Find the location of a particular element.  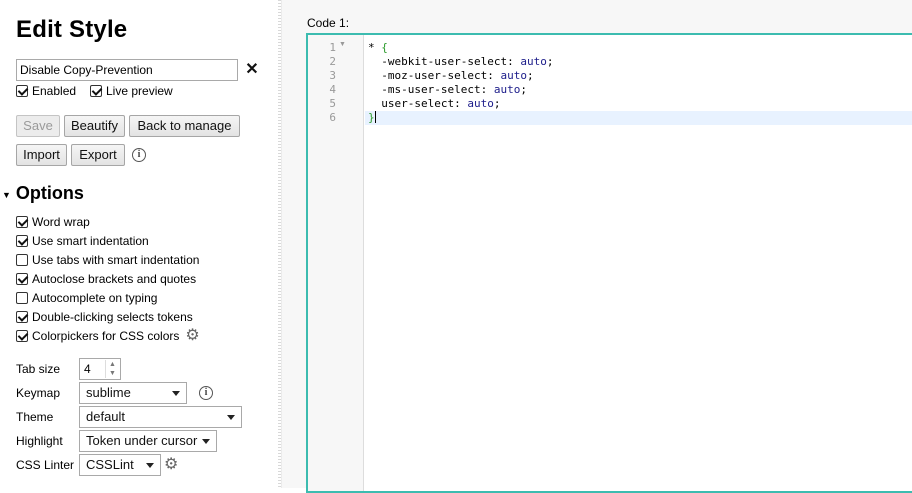

code-token-brace: { is located at coordinates (384, 47).